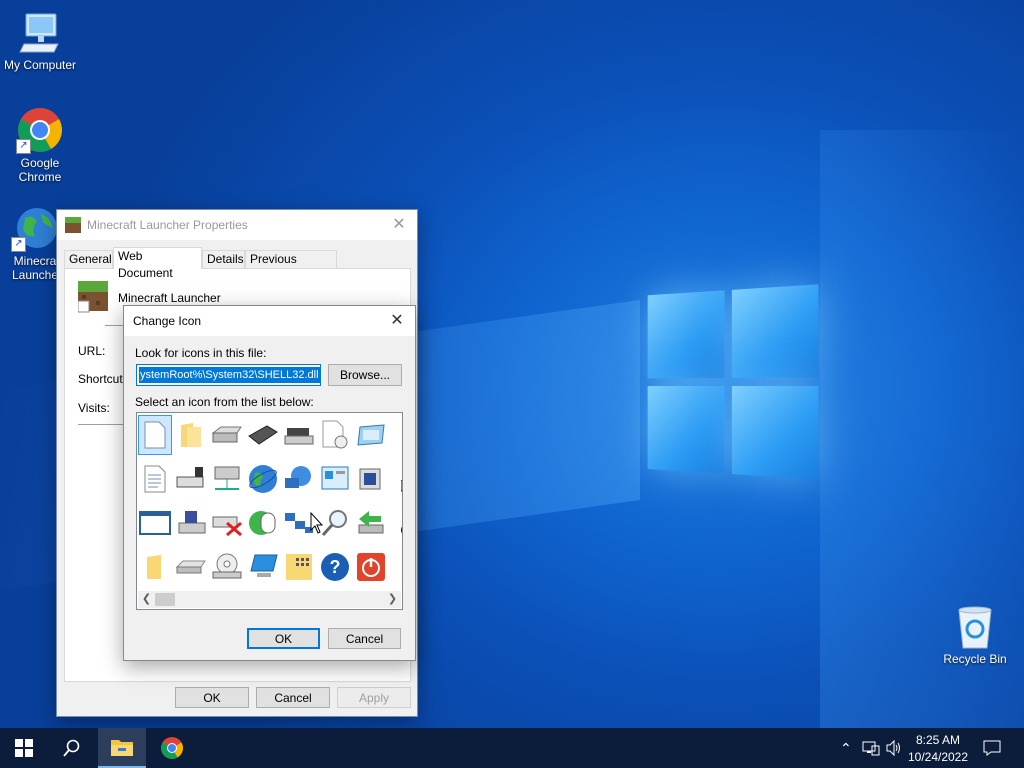  I want to click on power-icon, so click(371, 567).